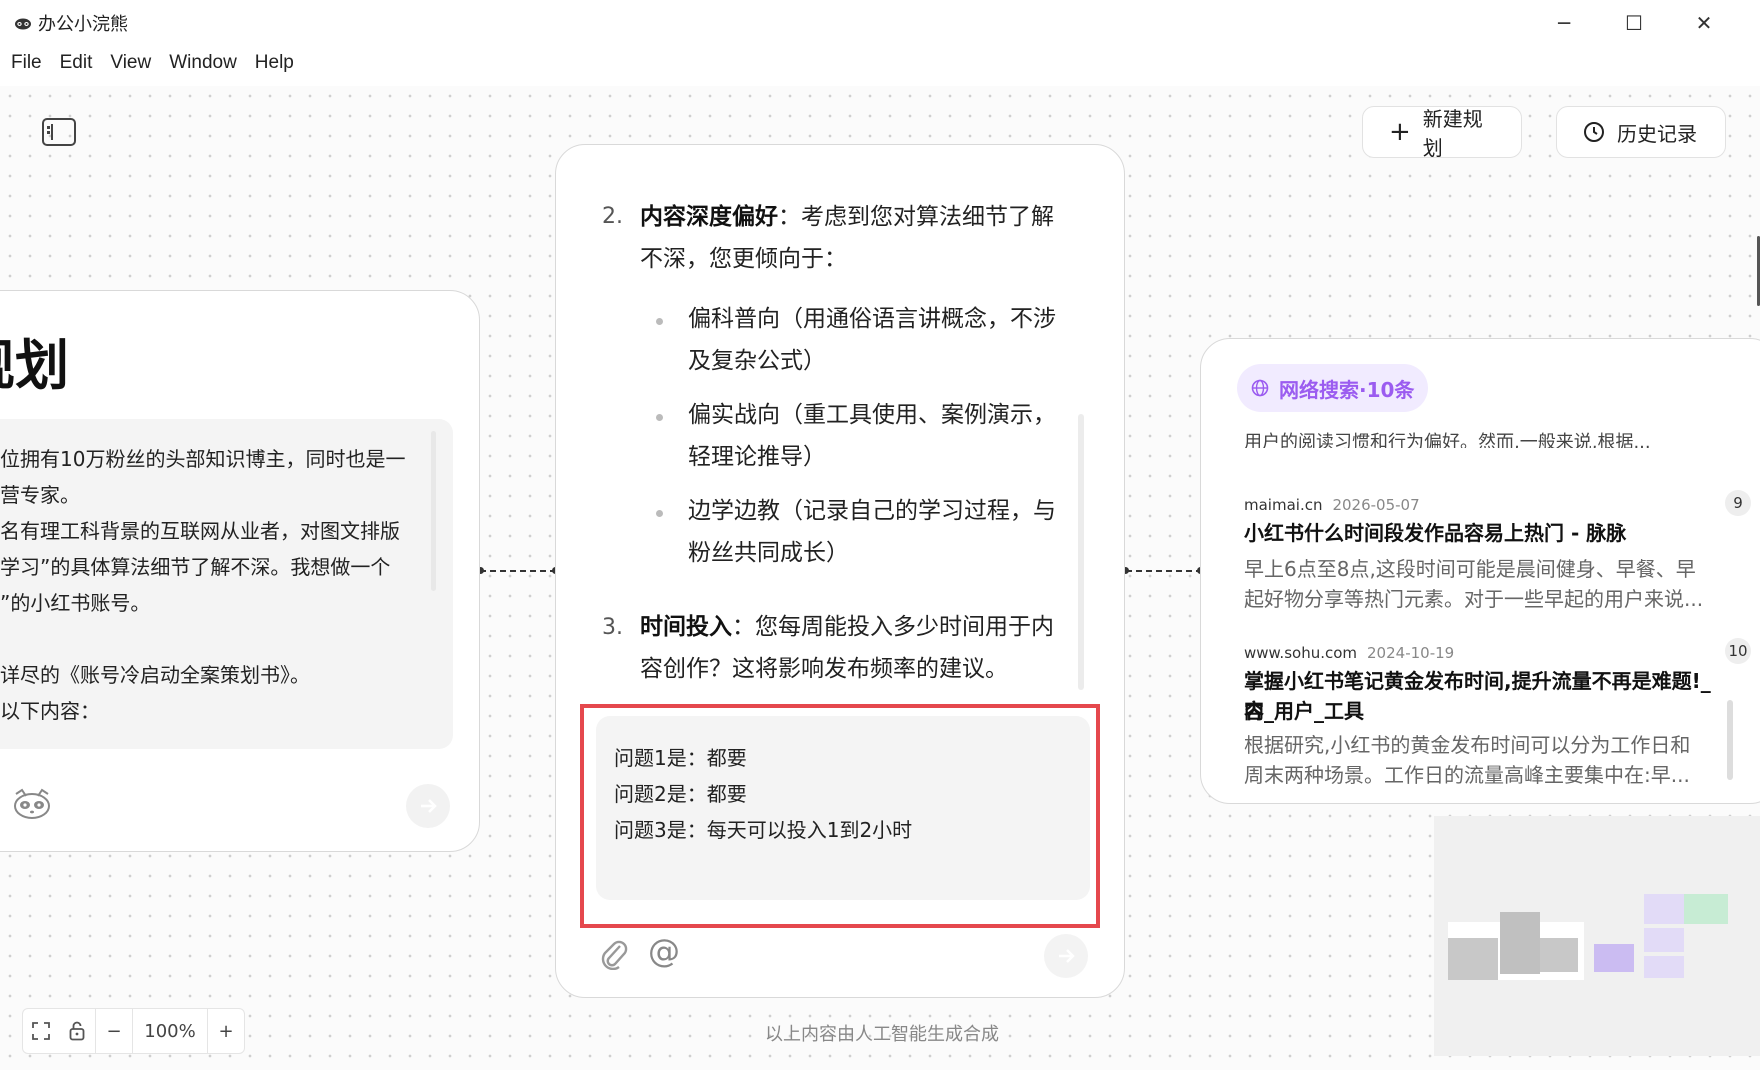 The width and height of the screenshot is (1760, 1070). I want to click on result-source: www.sohu.com 2024-10-19, so click(1349, 653).